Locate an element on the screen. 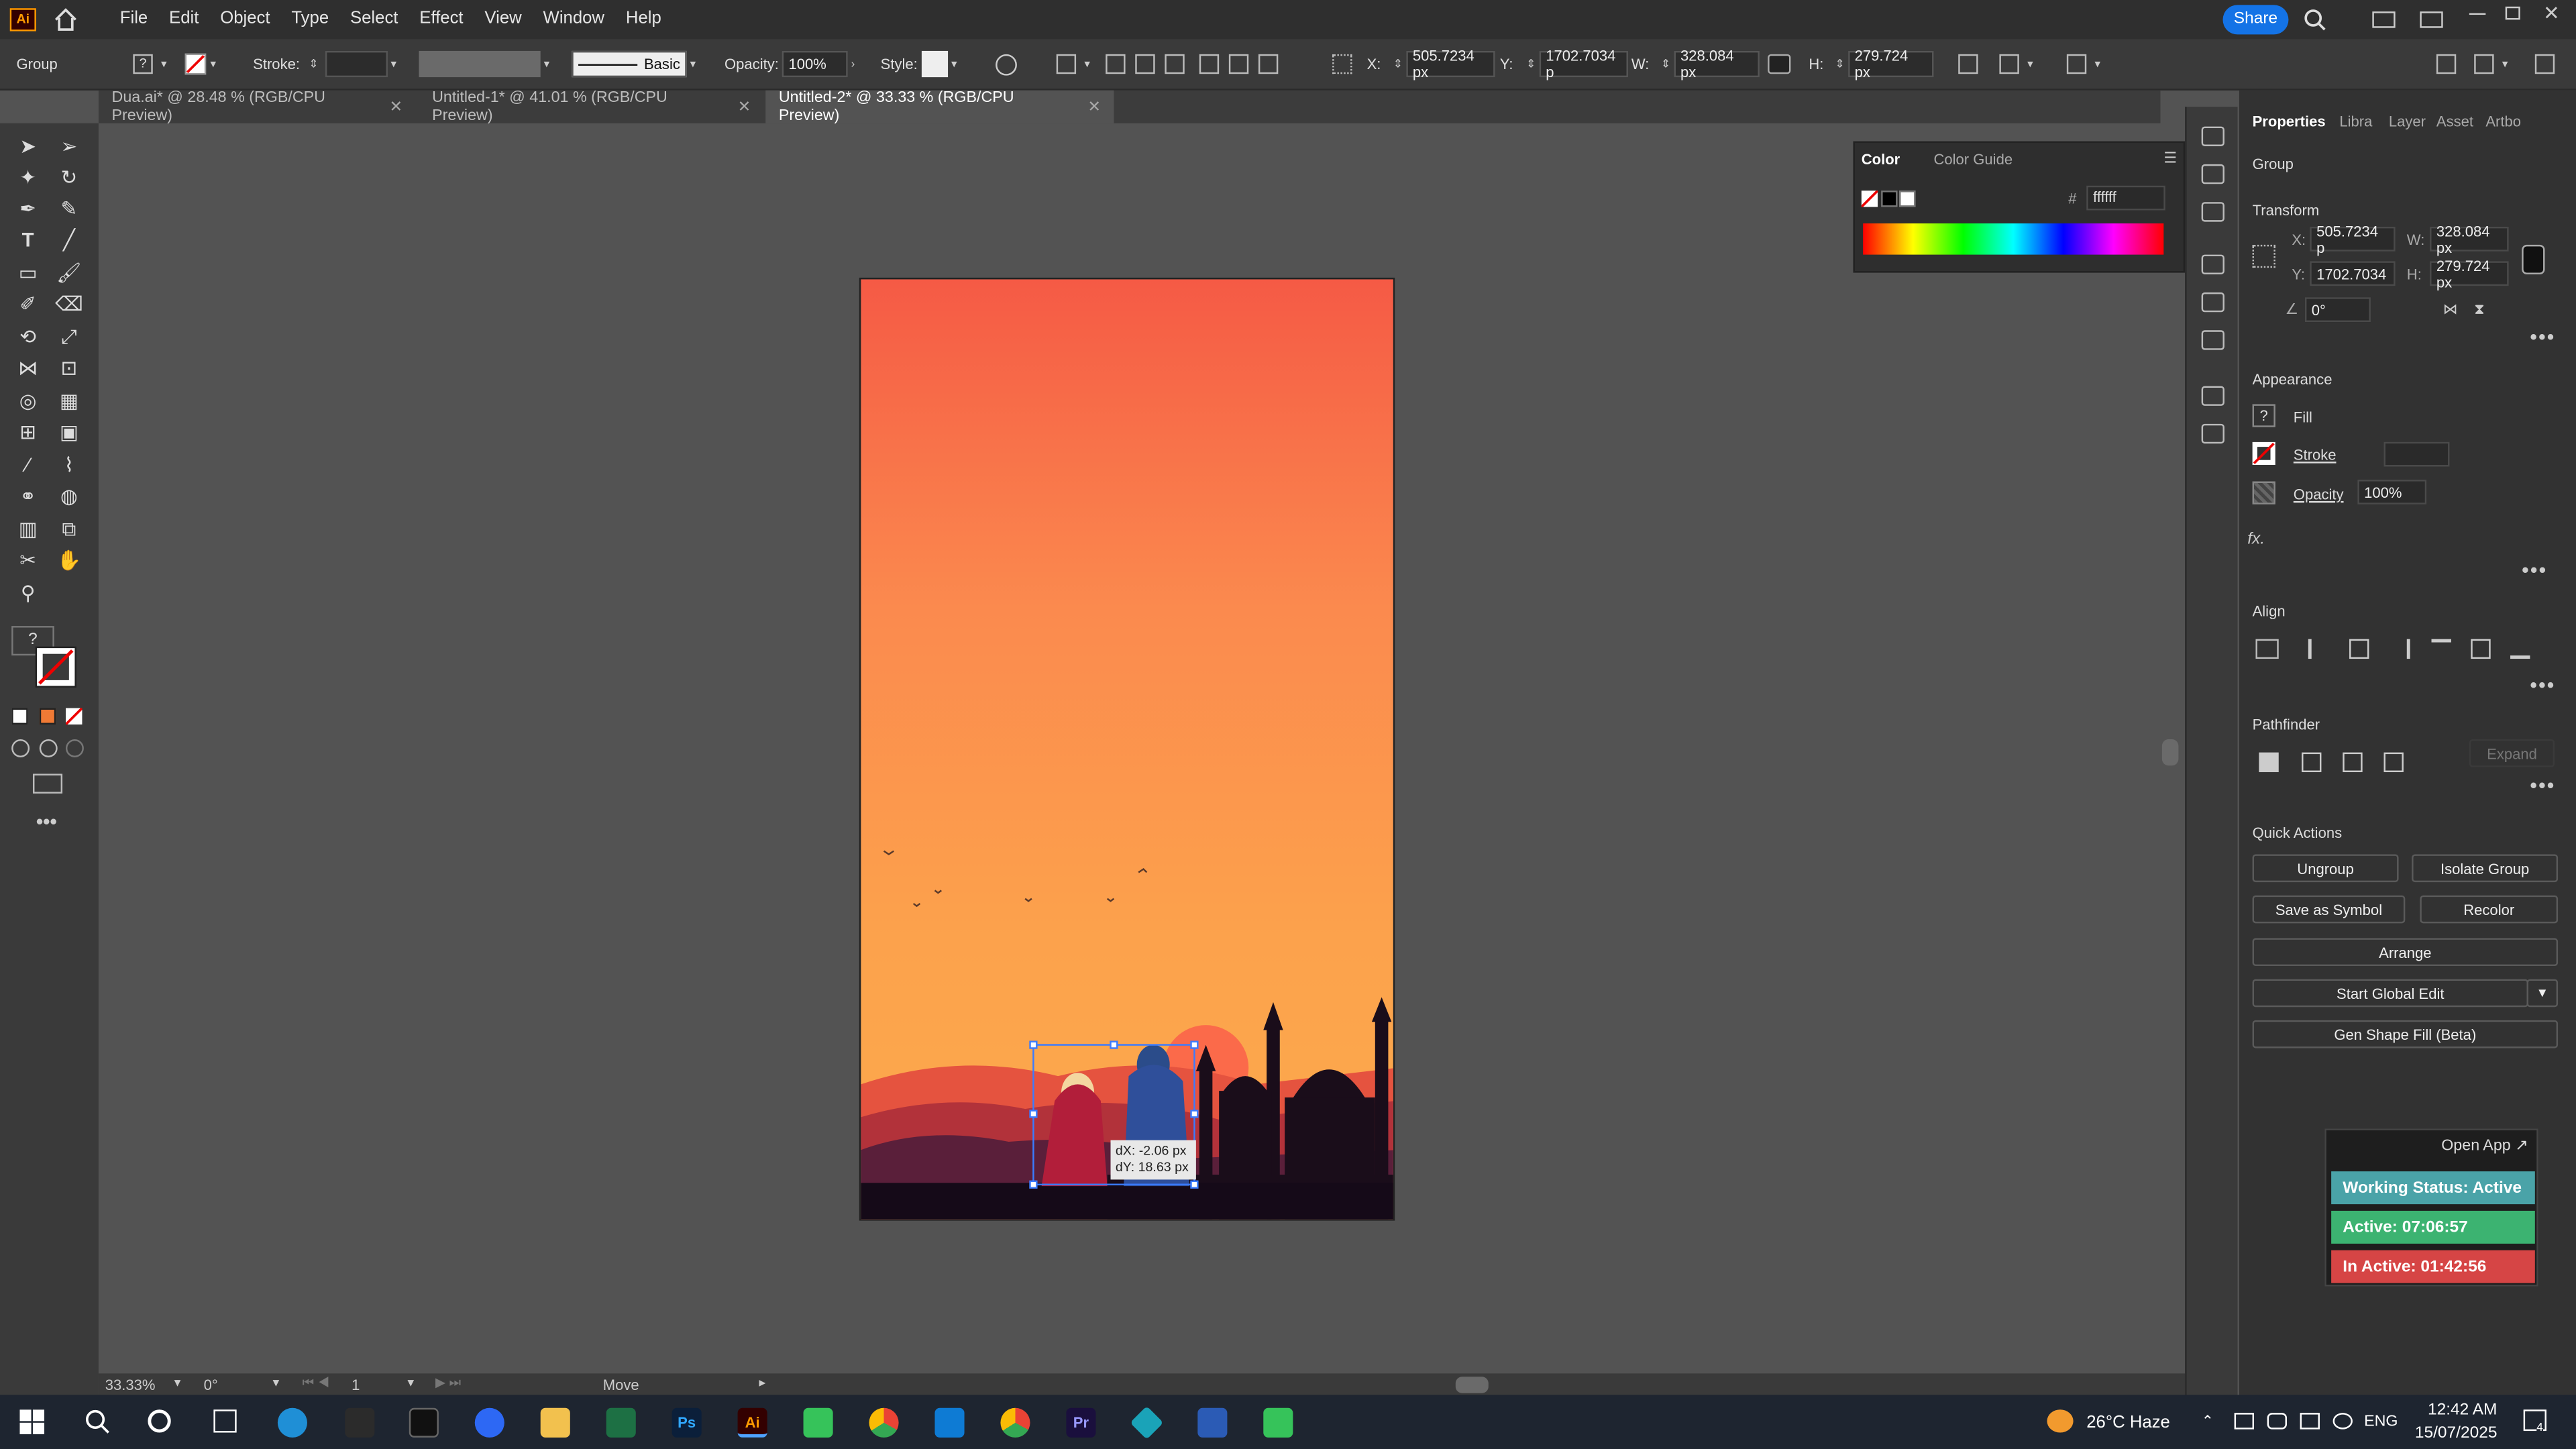 Image resolution: width=2576 pixels, height=1449 pixels. zoom-icon is located at coordinates (489, 1422).